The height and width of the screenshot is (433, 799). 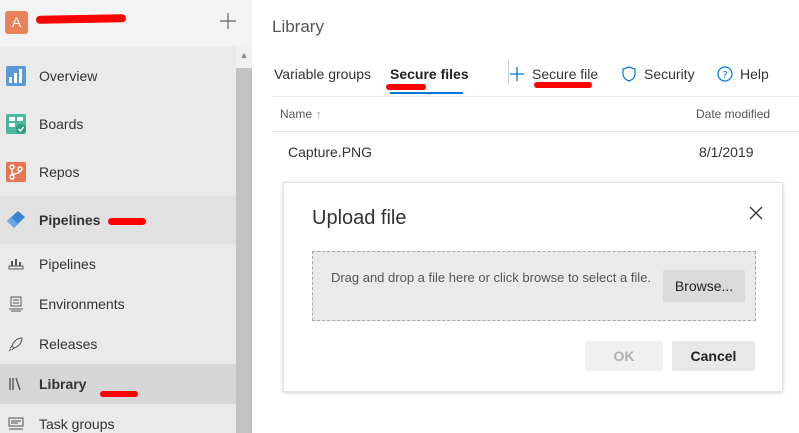 I want to click on sidebar-item-label: Repos, so click(x=59, y=172).